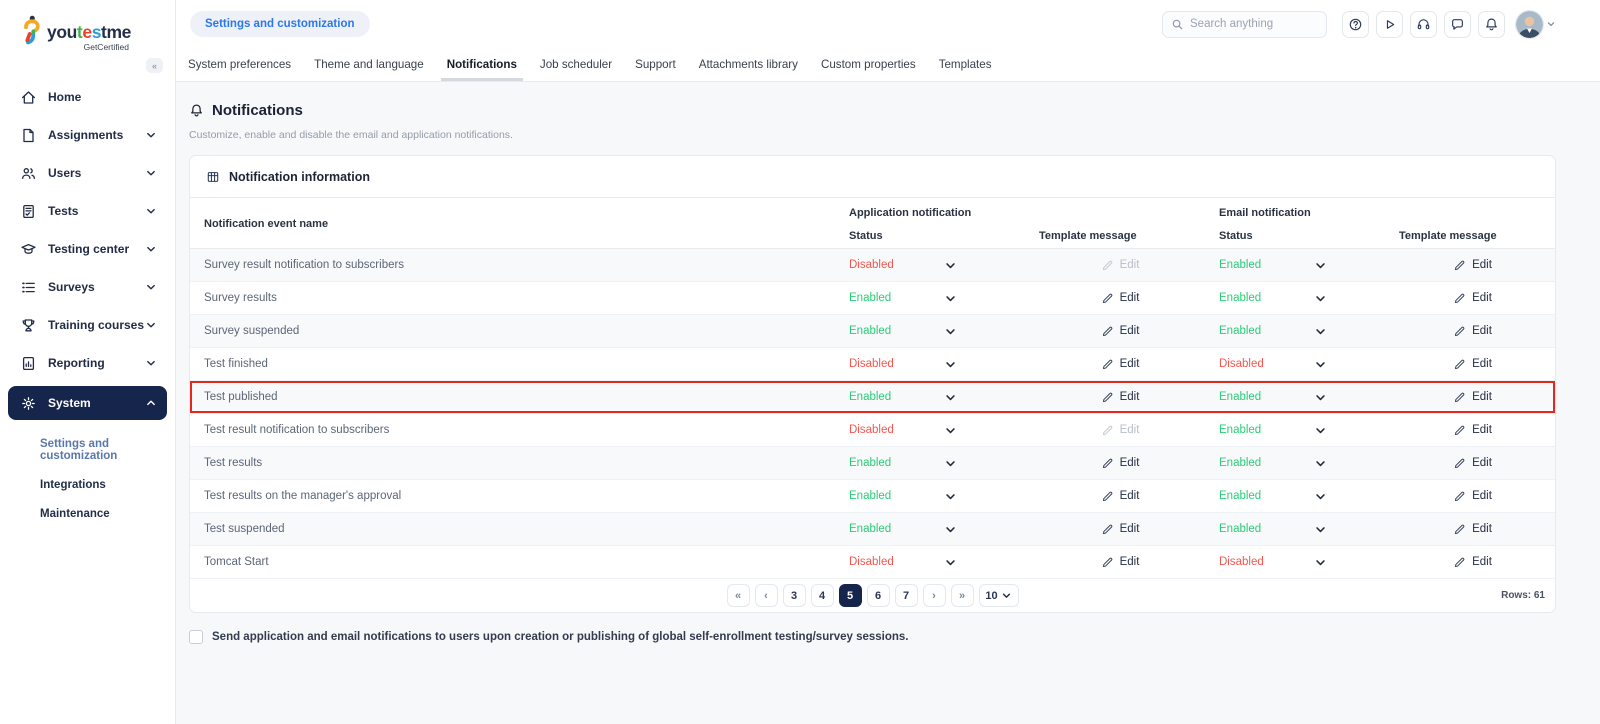 This screenshot has height=724, width=1600. Describe the element at coordinates (934, 595) in the screenshot. I see `next-page-button: ›` at that location.